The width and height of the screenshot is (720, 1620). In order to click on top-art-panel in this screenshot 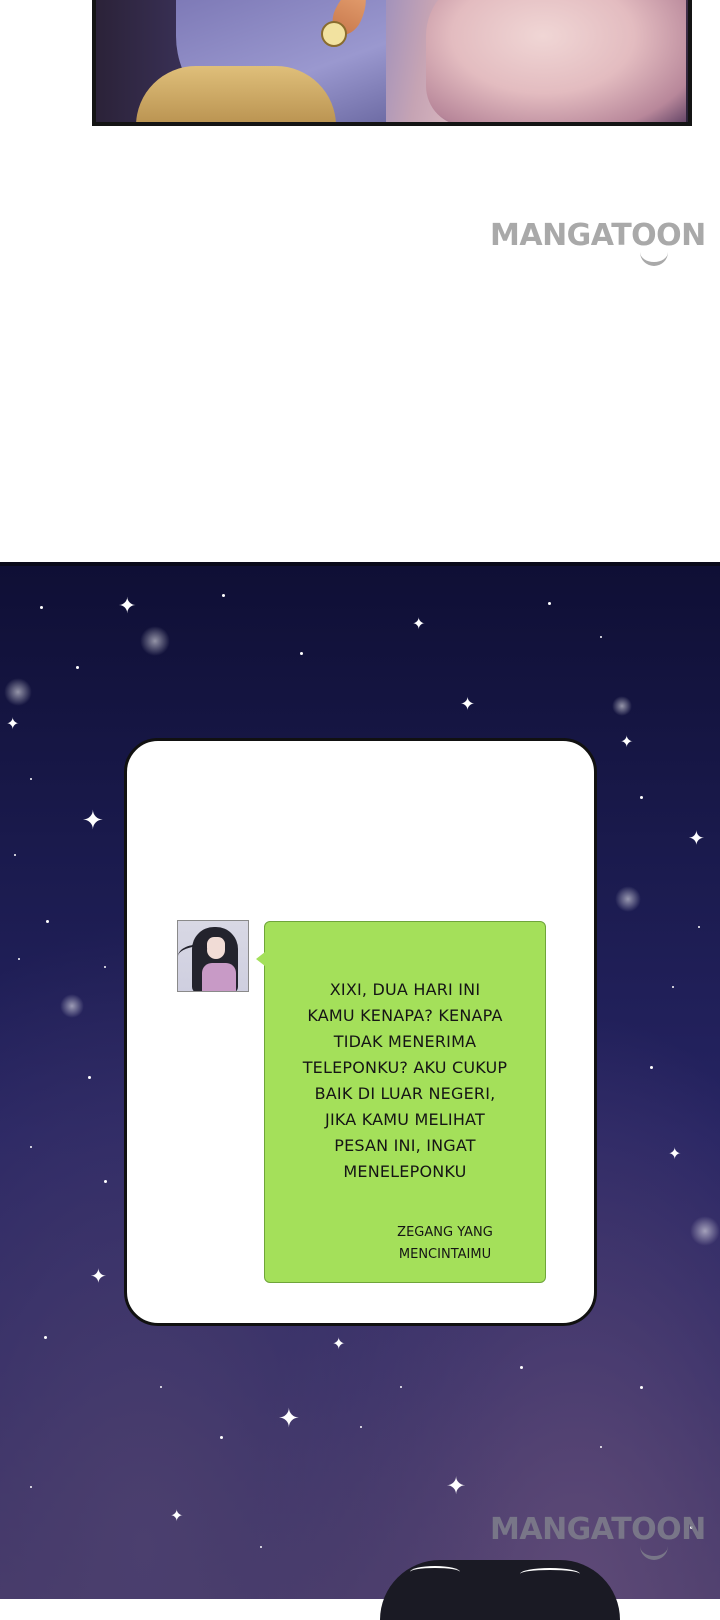, I will do `click(392, 63)`.